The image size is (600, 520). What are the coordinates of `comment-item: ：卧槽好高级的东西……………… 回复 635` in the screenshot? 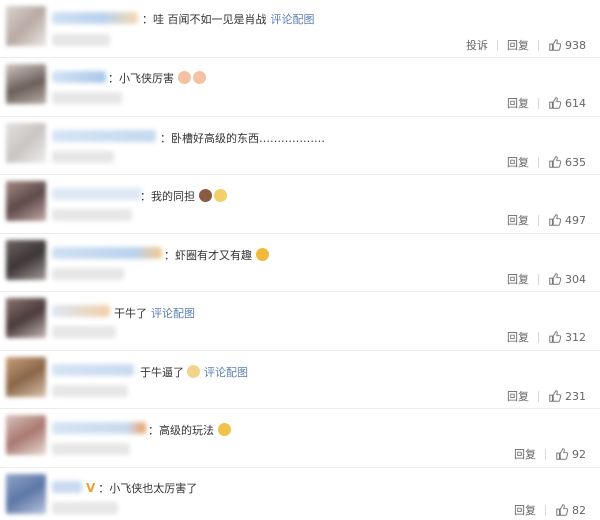 It's located at (300, 146).